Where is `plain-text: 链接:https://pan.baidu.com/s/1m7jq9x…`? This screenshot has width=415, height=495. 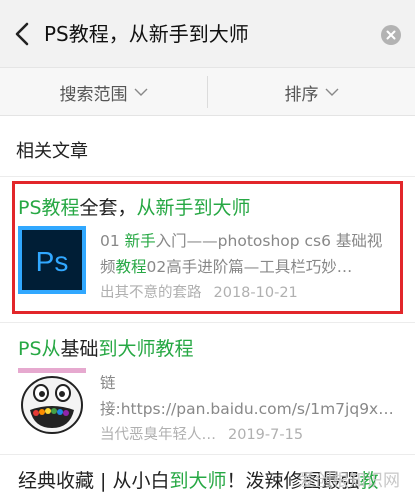 plain-text: 链接:https://pan.baidu.com/s/1m7jq9x… is located at coordinates (246, 396).